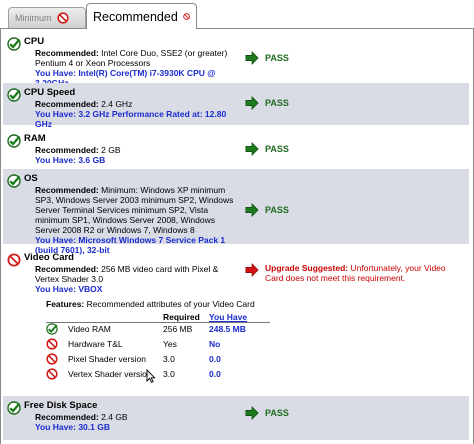  Describe the element at coordinates (33, 18) in the screenshot. I see `tab-minimum-label: Minimum` at that location.